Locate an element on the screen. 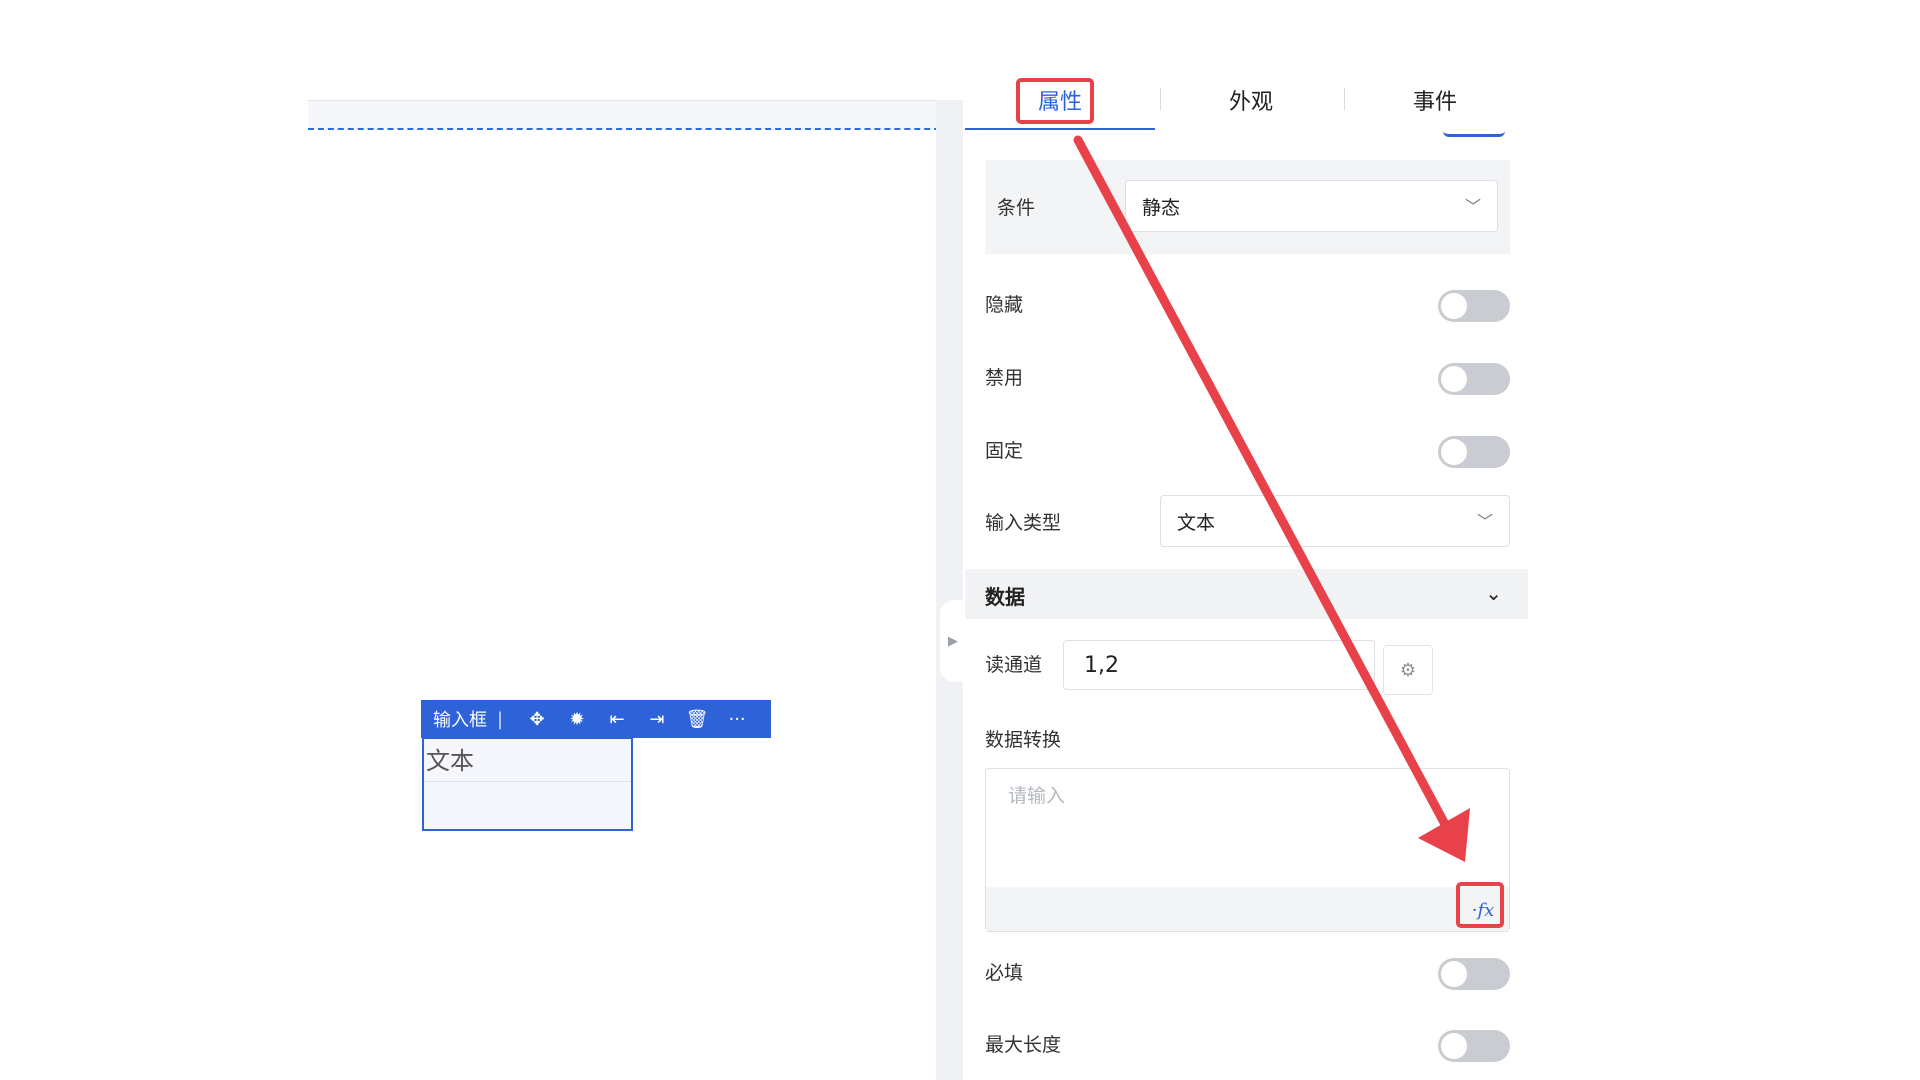  trash-icon: 🗑 is located at coordinates (697, 719).